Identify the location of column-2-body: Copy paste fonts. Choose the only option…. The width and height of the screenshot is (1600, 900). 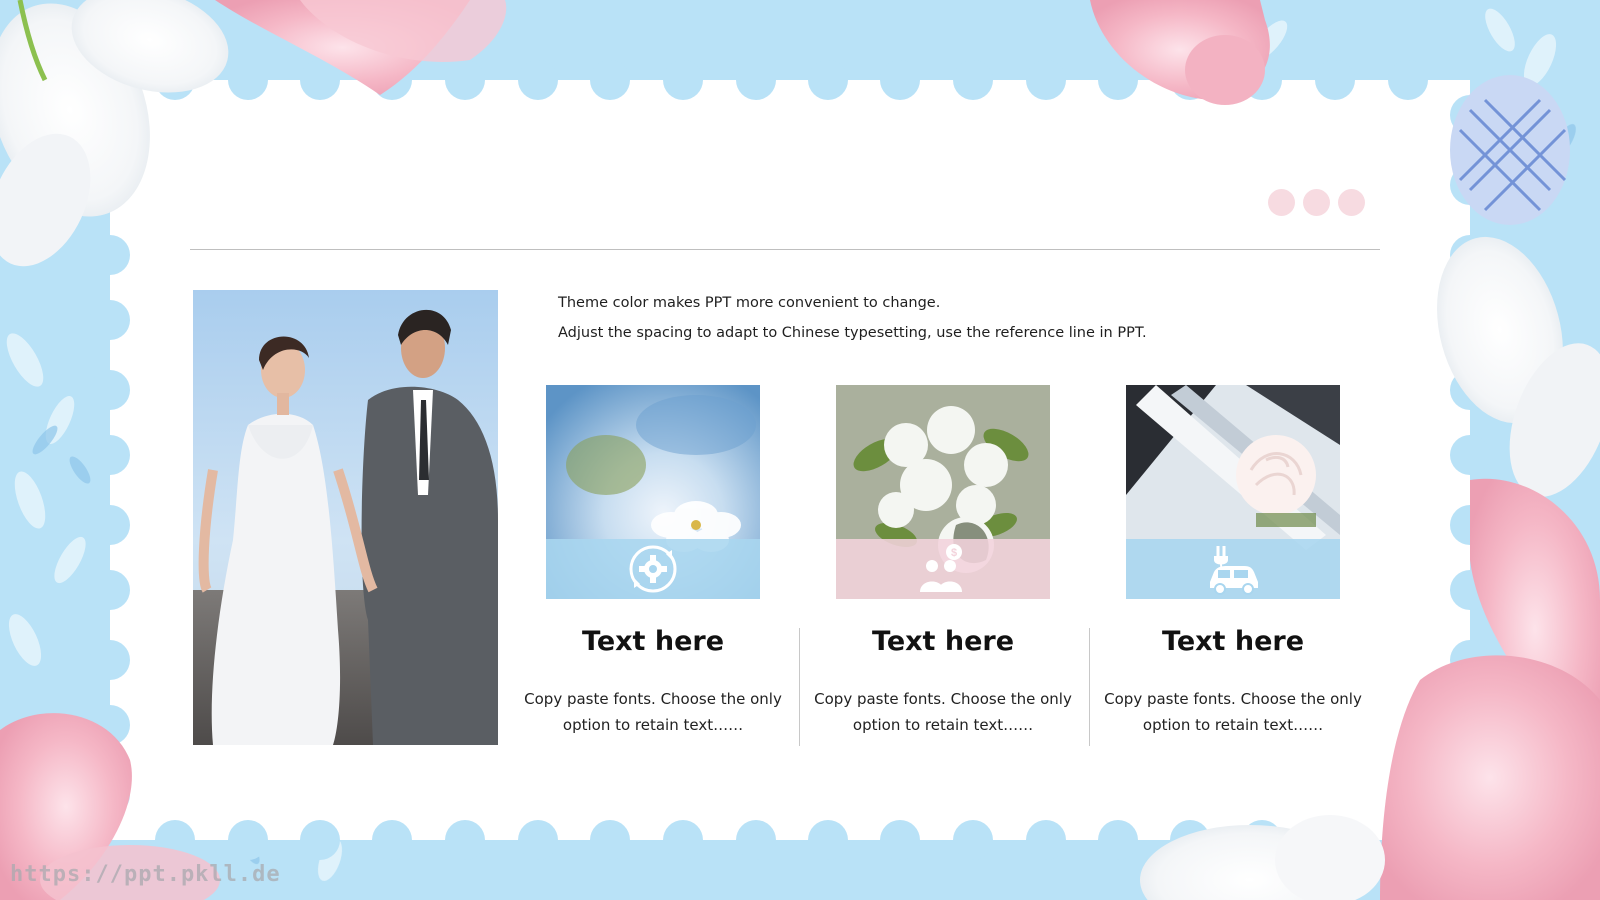
(943, 712).